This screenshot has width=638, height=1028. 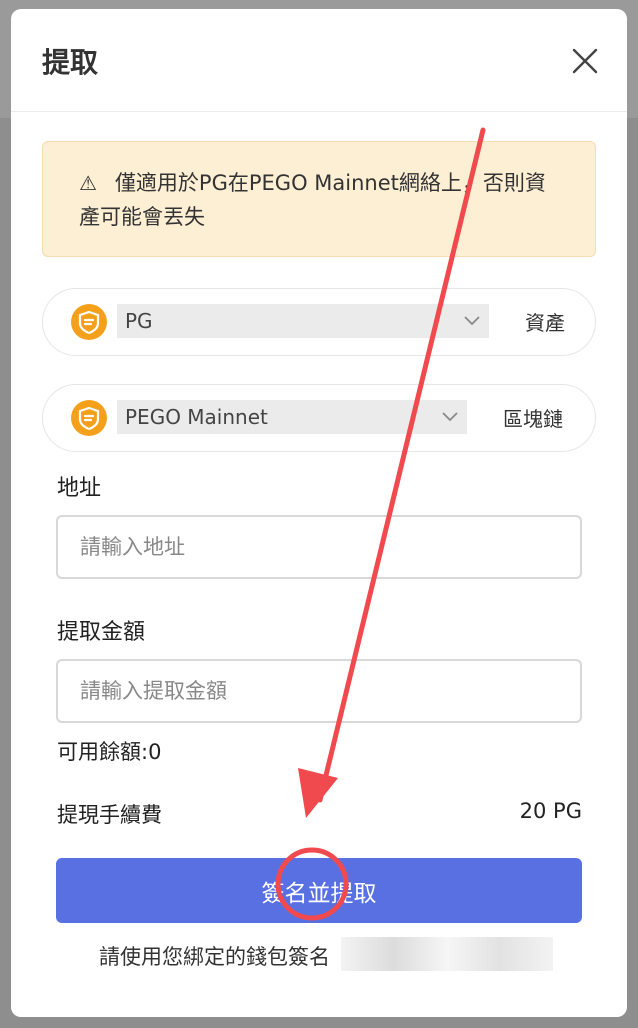 What do you see at coordinates (303, 321) in the screenshot?
I see `asset-select: PG` at bounding box center [303, 321].